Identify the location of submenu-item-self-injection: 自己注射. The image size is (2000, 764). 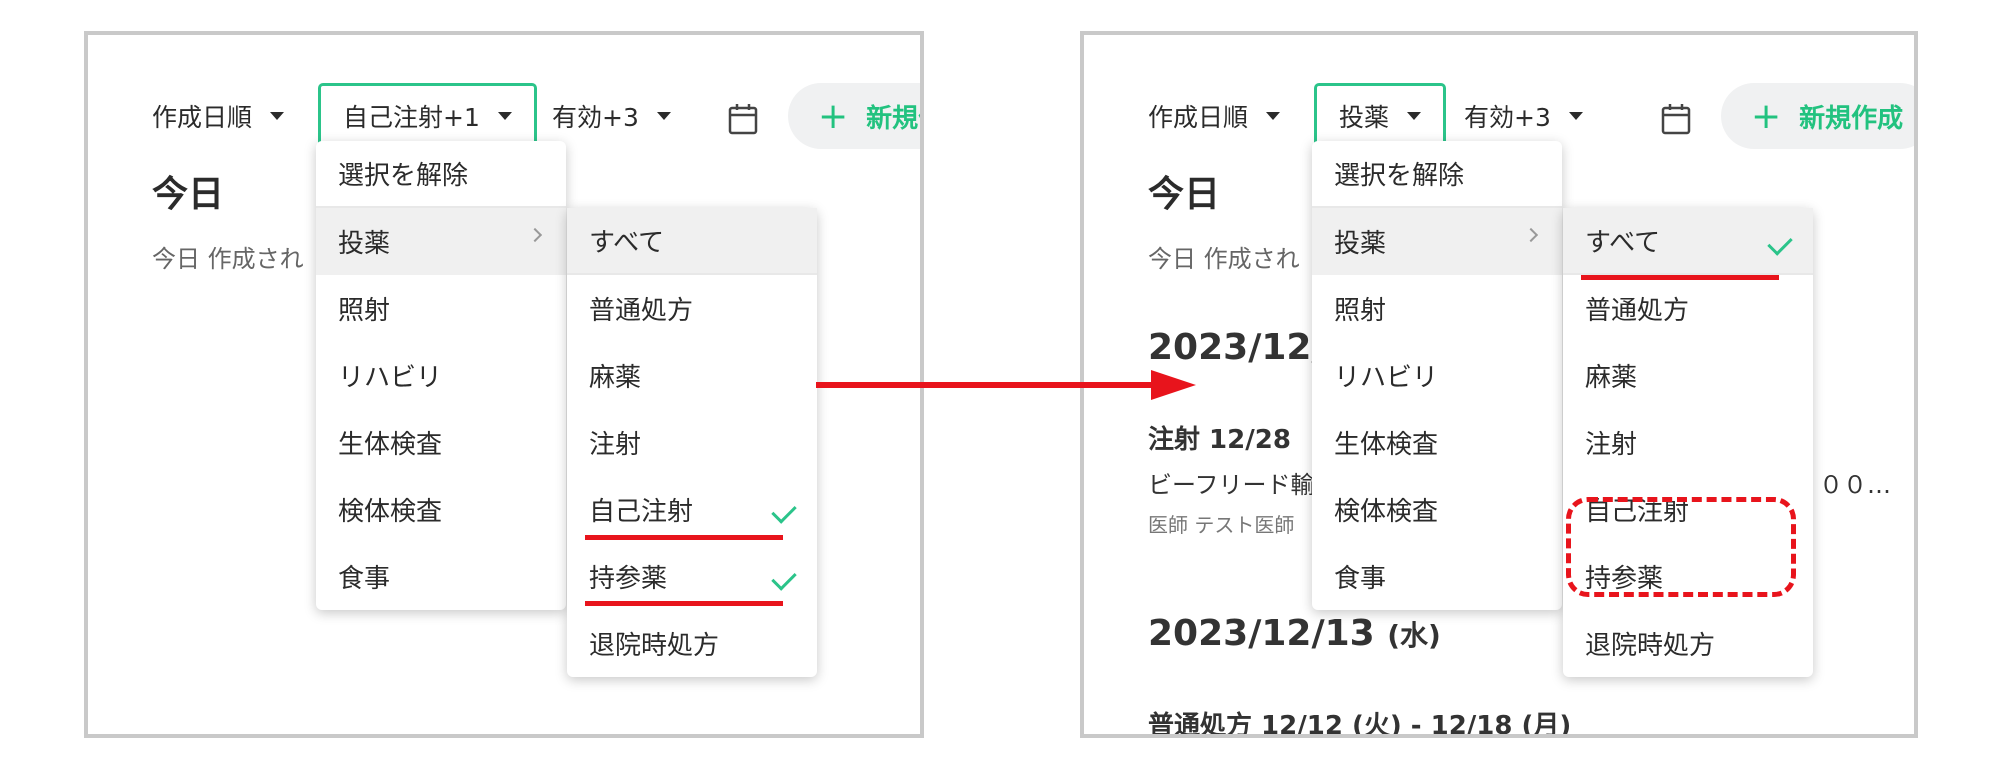
(692, 509).